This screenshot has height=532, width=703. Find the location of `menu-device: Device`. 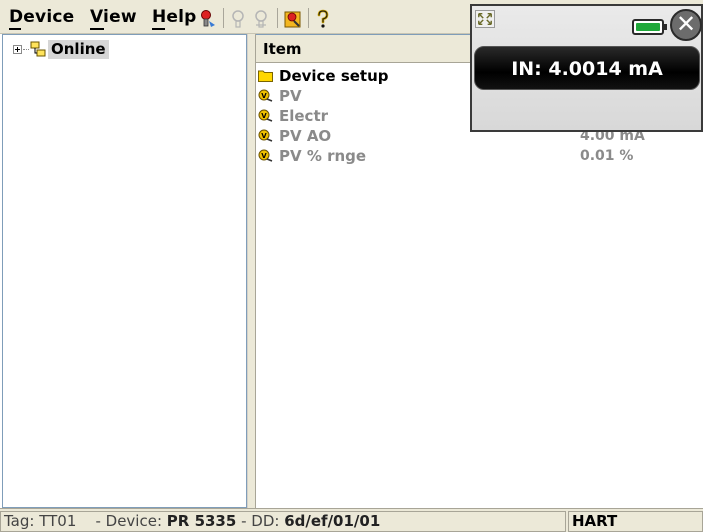

menu-device: Device is located at coordinates (41, 17).